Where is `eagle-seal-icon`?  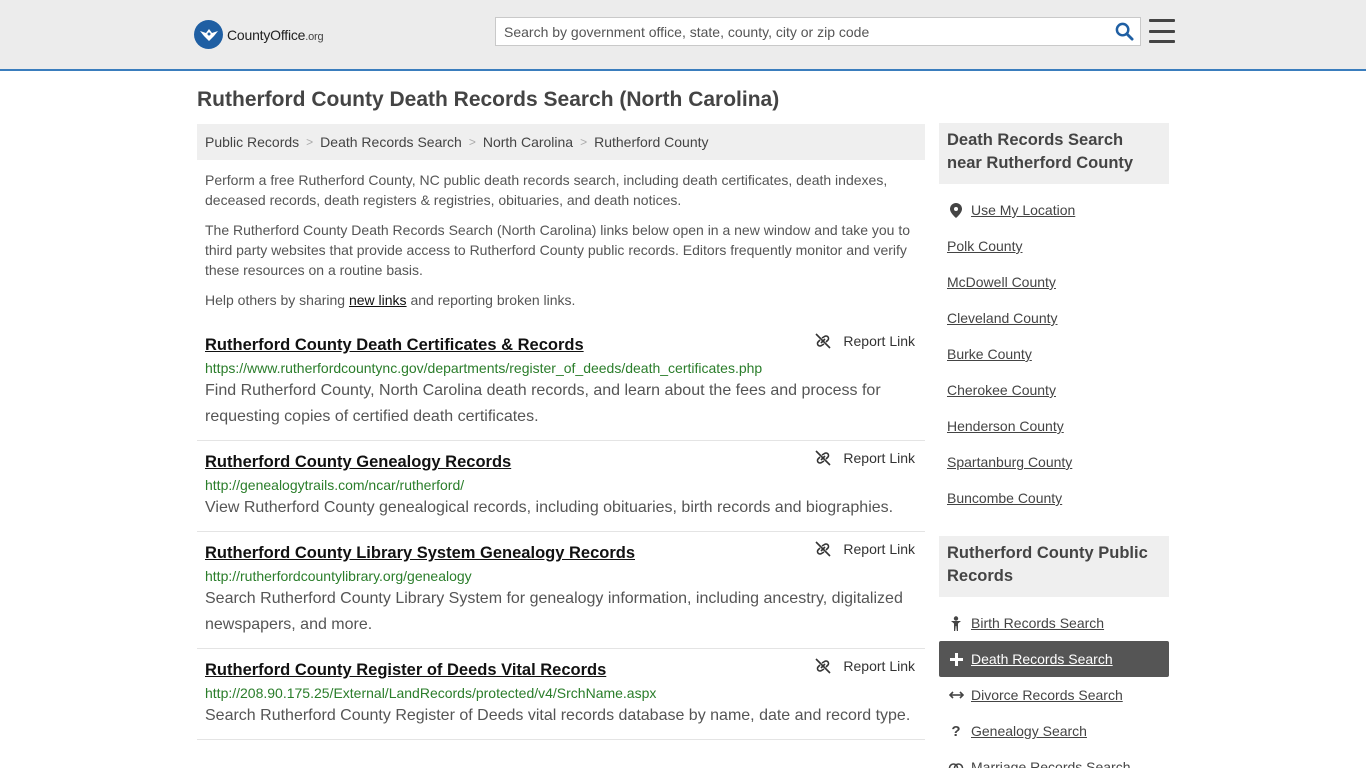
eagle-seal-icon is located at coordinates (208, 34).